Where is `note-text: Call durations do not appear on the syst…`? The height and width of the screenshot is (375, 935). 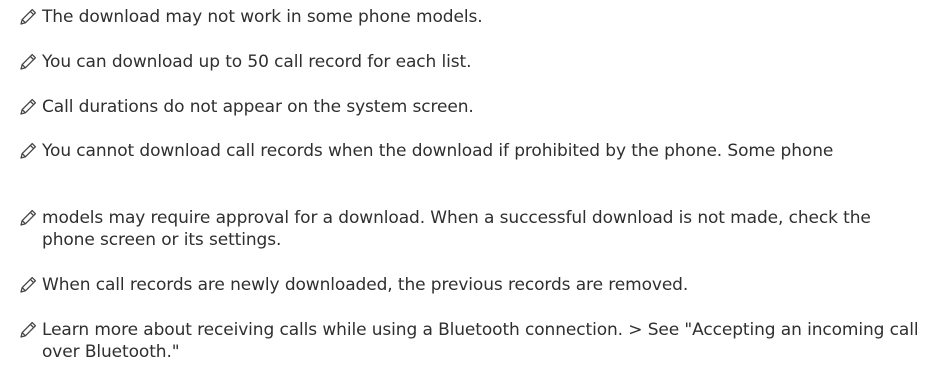 note-text: Call durations do not appear on the syst… is located at coordinates (258, 107).